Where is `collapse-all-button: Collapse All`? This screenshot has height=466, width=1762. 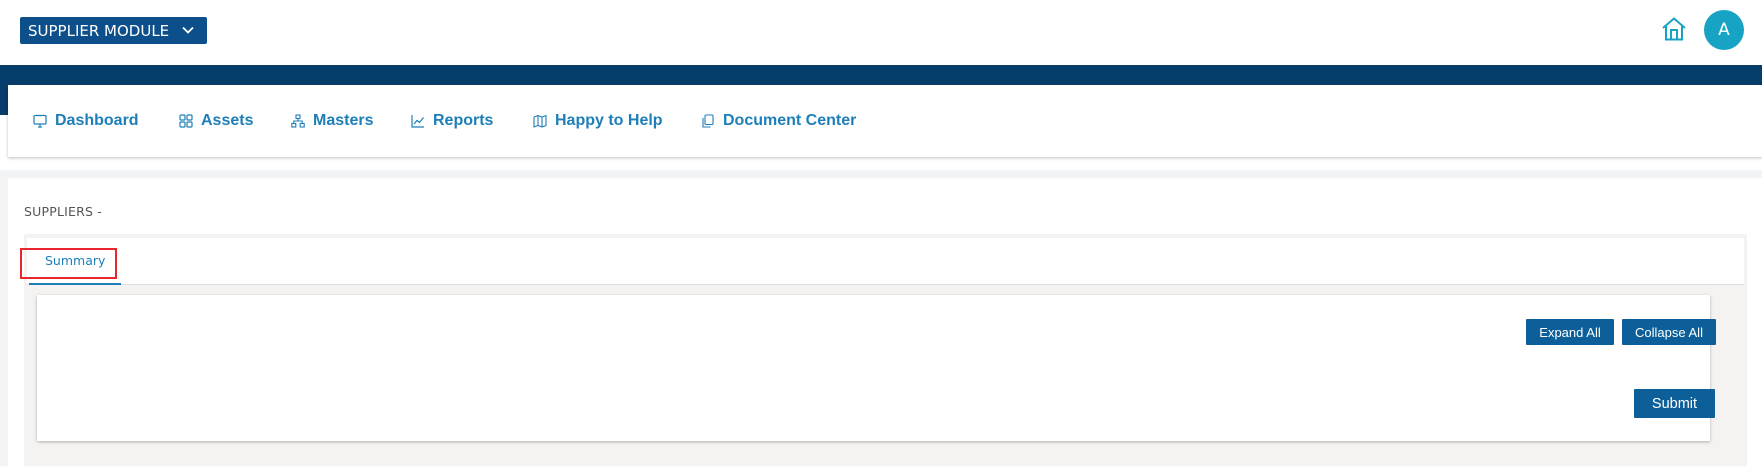
collapse-all-button: Collapse All is located at coordinates (1669, 332).